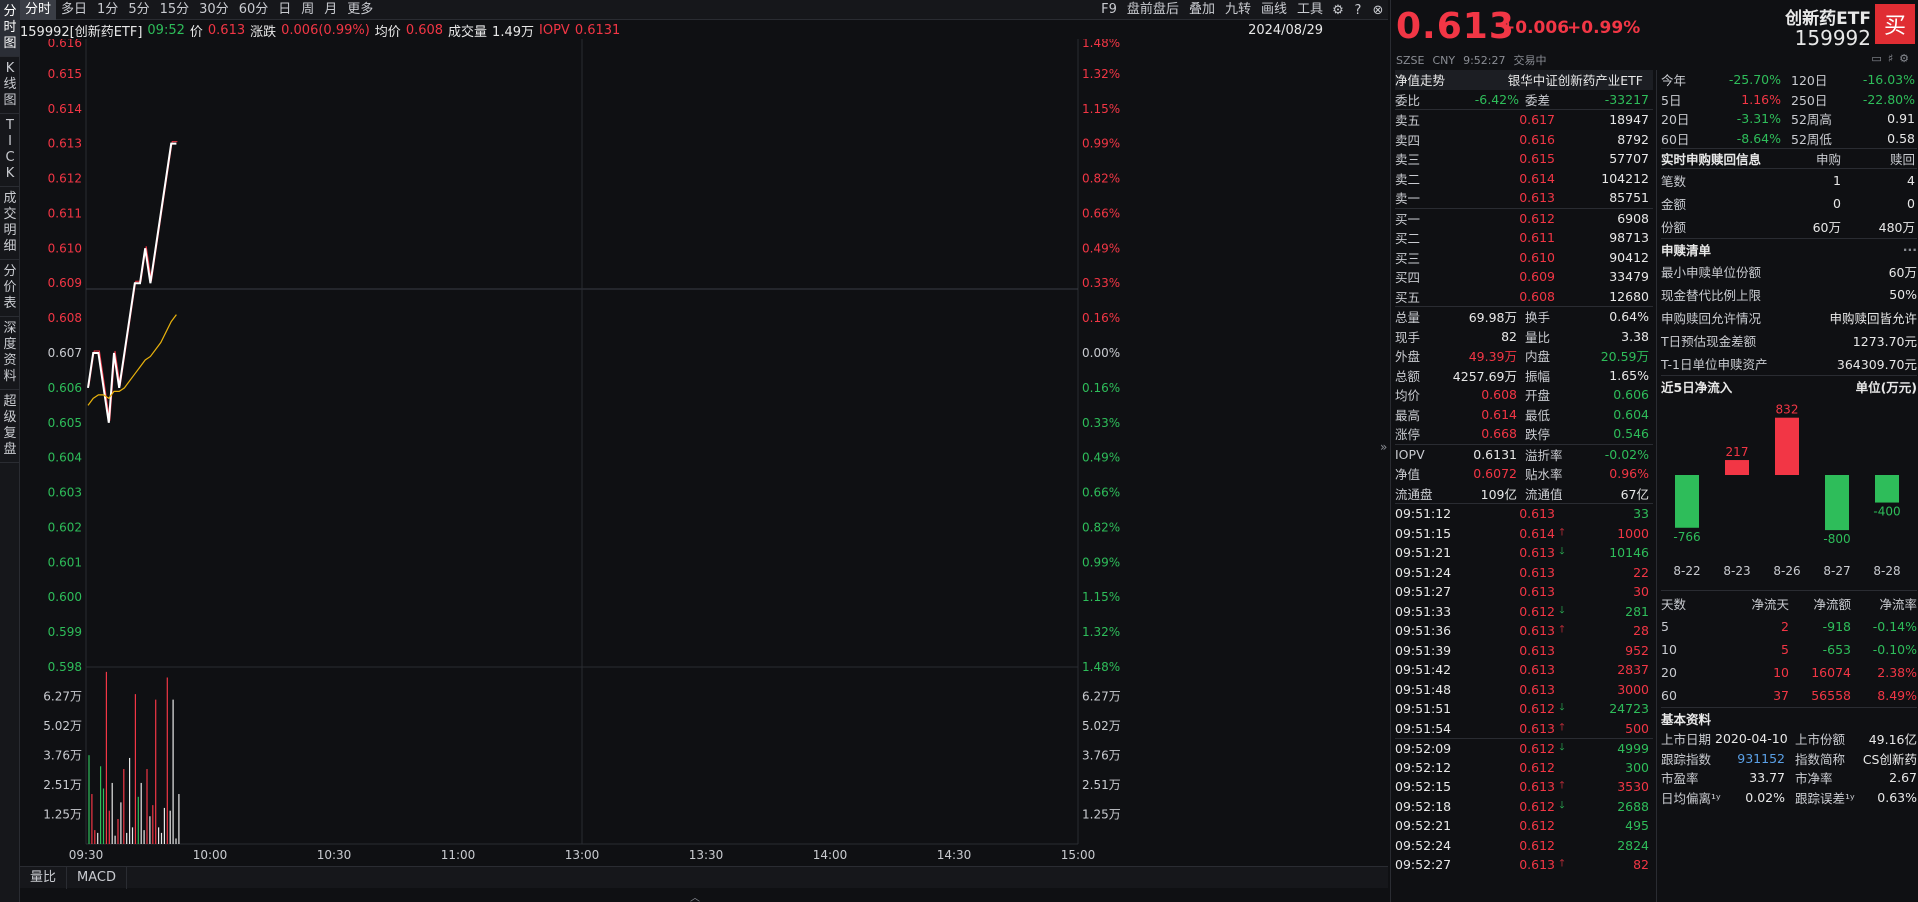 The height and width of the screenshot is (902, 1918). I want to click on exchange: SZSE, so click(1410, 60).